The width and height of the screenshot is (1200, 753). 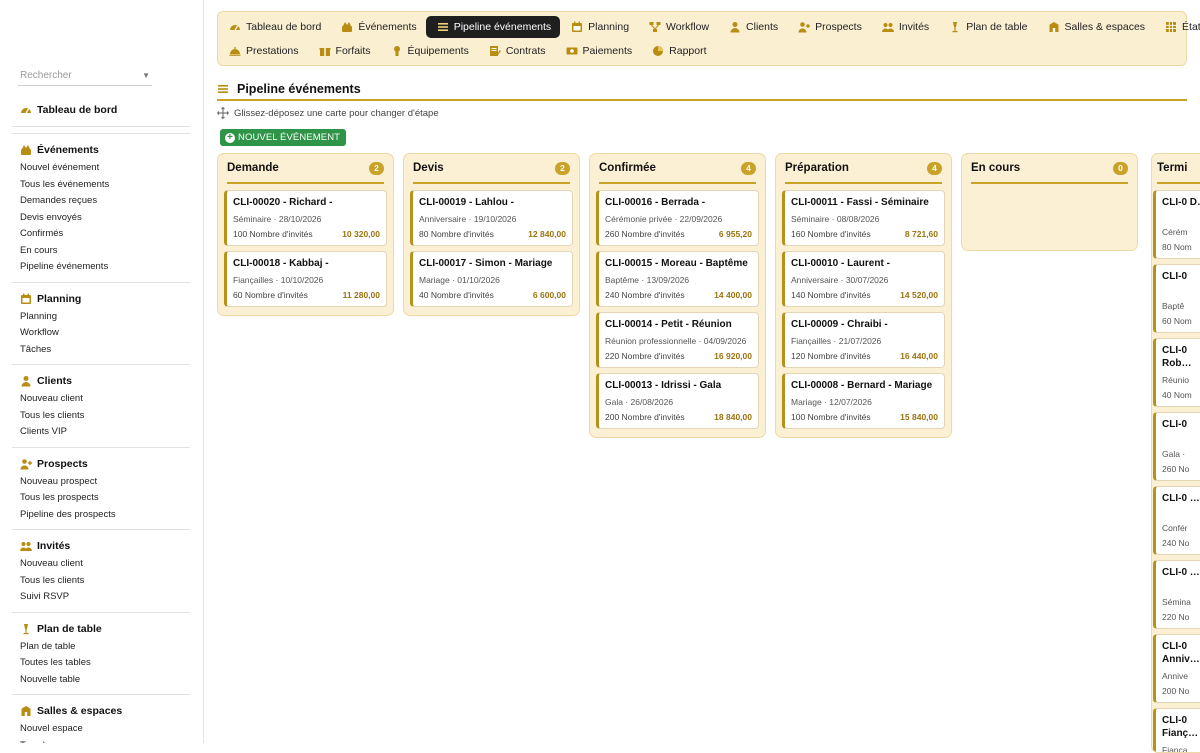 What do you see at coordinates (1176, 298) in the screenshot?
I see `event-card: CLI-0 Baptê 60 Nom` at bounding box center [1176, 298].